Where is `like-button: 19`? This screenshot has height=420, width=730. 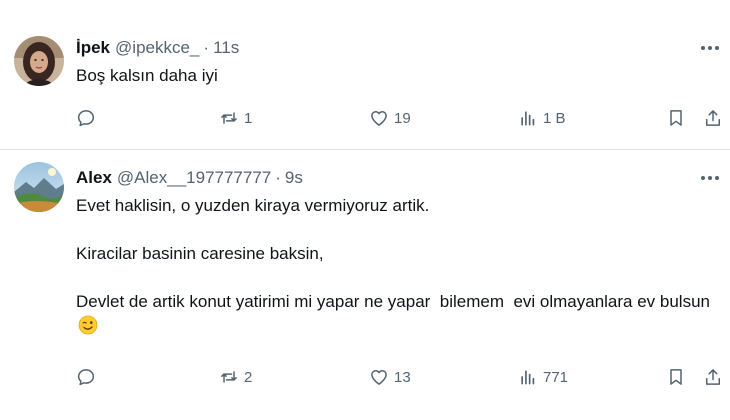 like-button: 19 is located at coordinates (390, 118).